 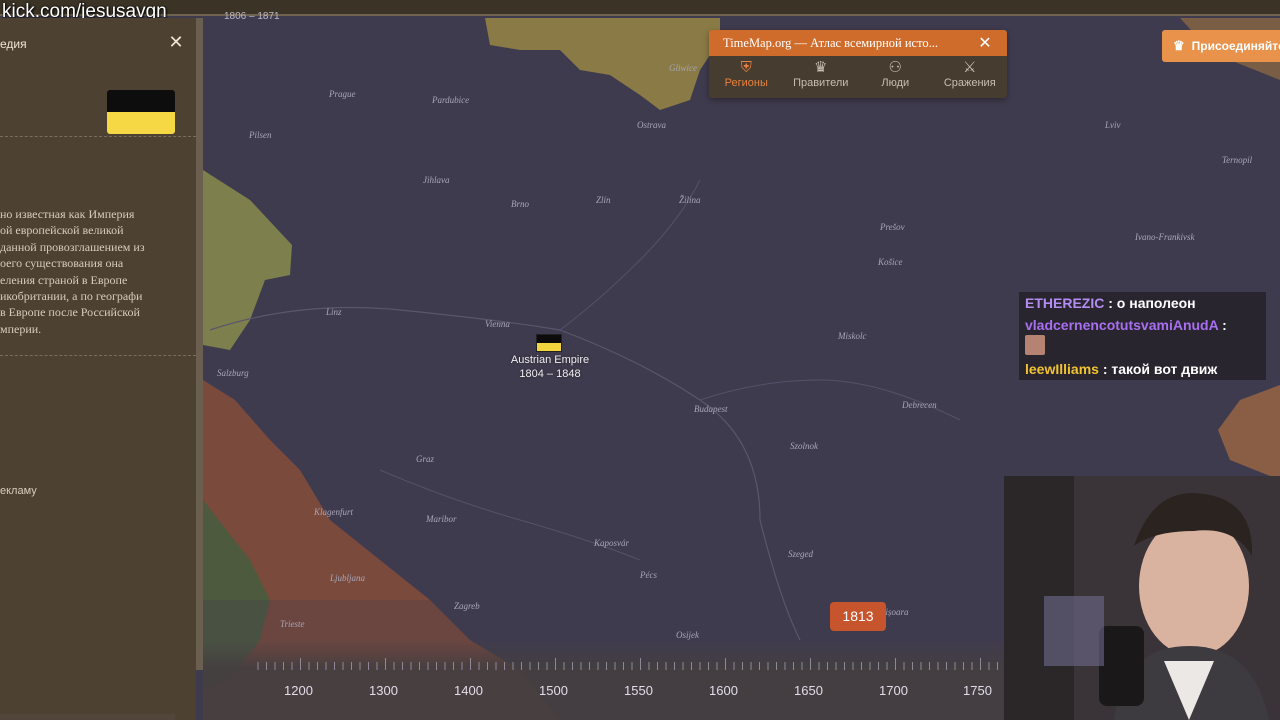 What do you see at coordinates (342, 94) in the screenshot?
I see `city-label: Prague` at bounding box center [342, 94].